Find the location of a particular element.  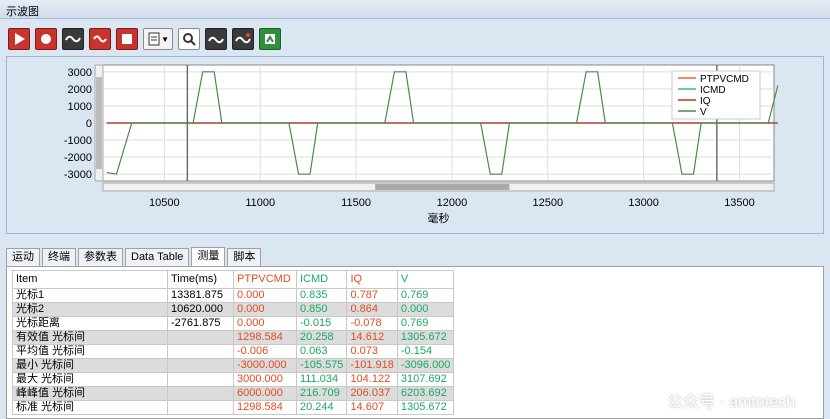

y-tick-label: -2000 is located at coordinates (78, 158).